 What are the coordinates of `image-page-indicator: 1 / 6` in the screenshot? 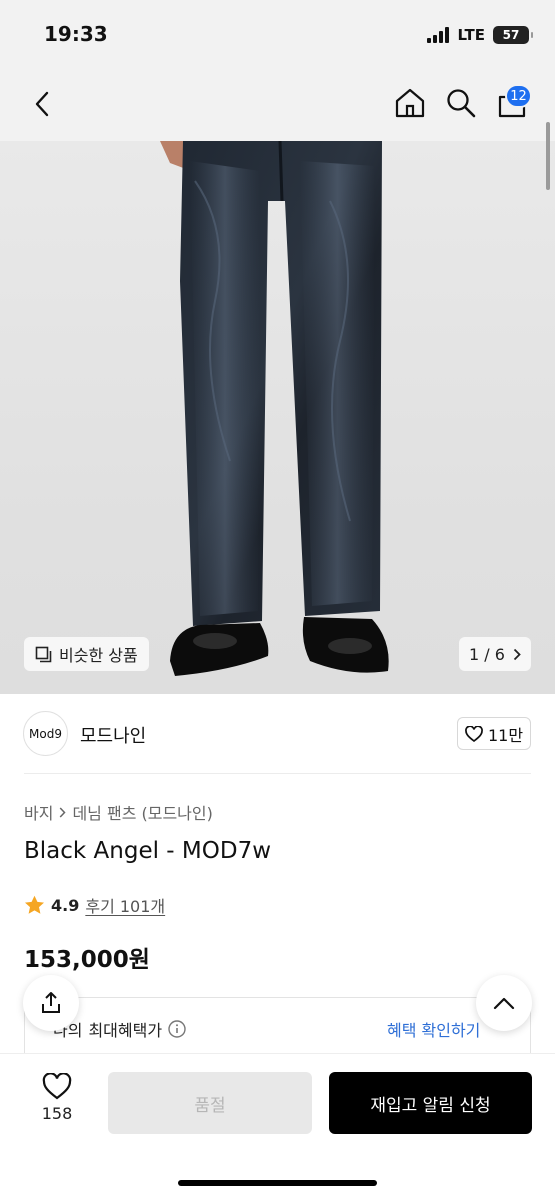 It's located at (495, 654).